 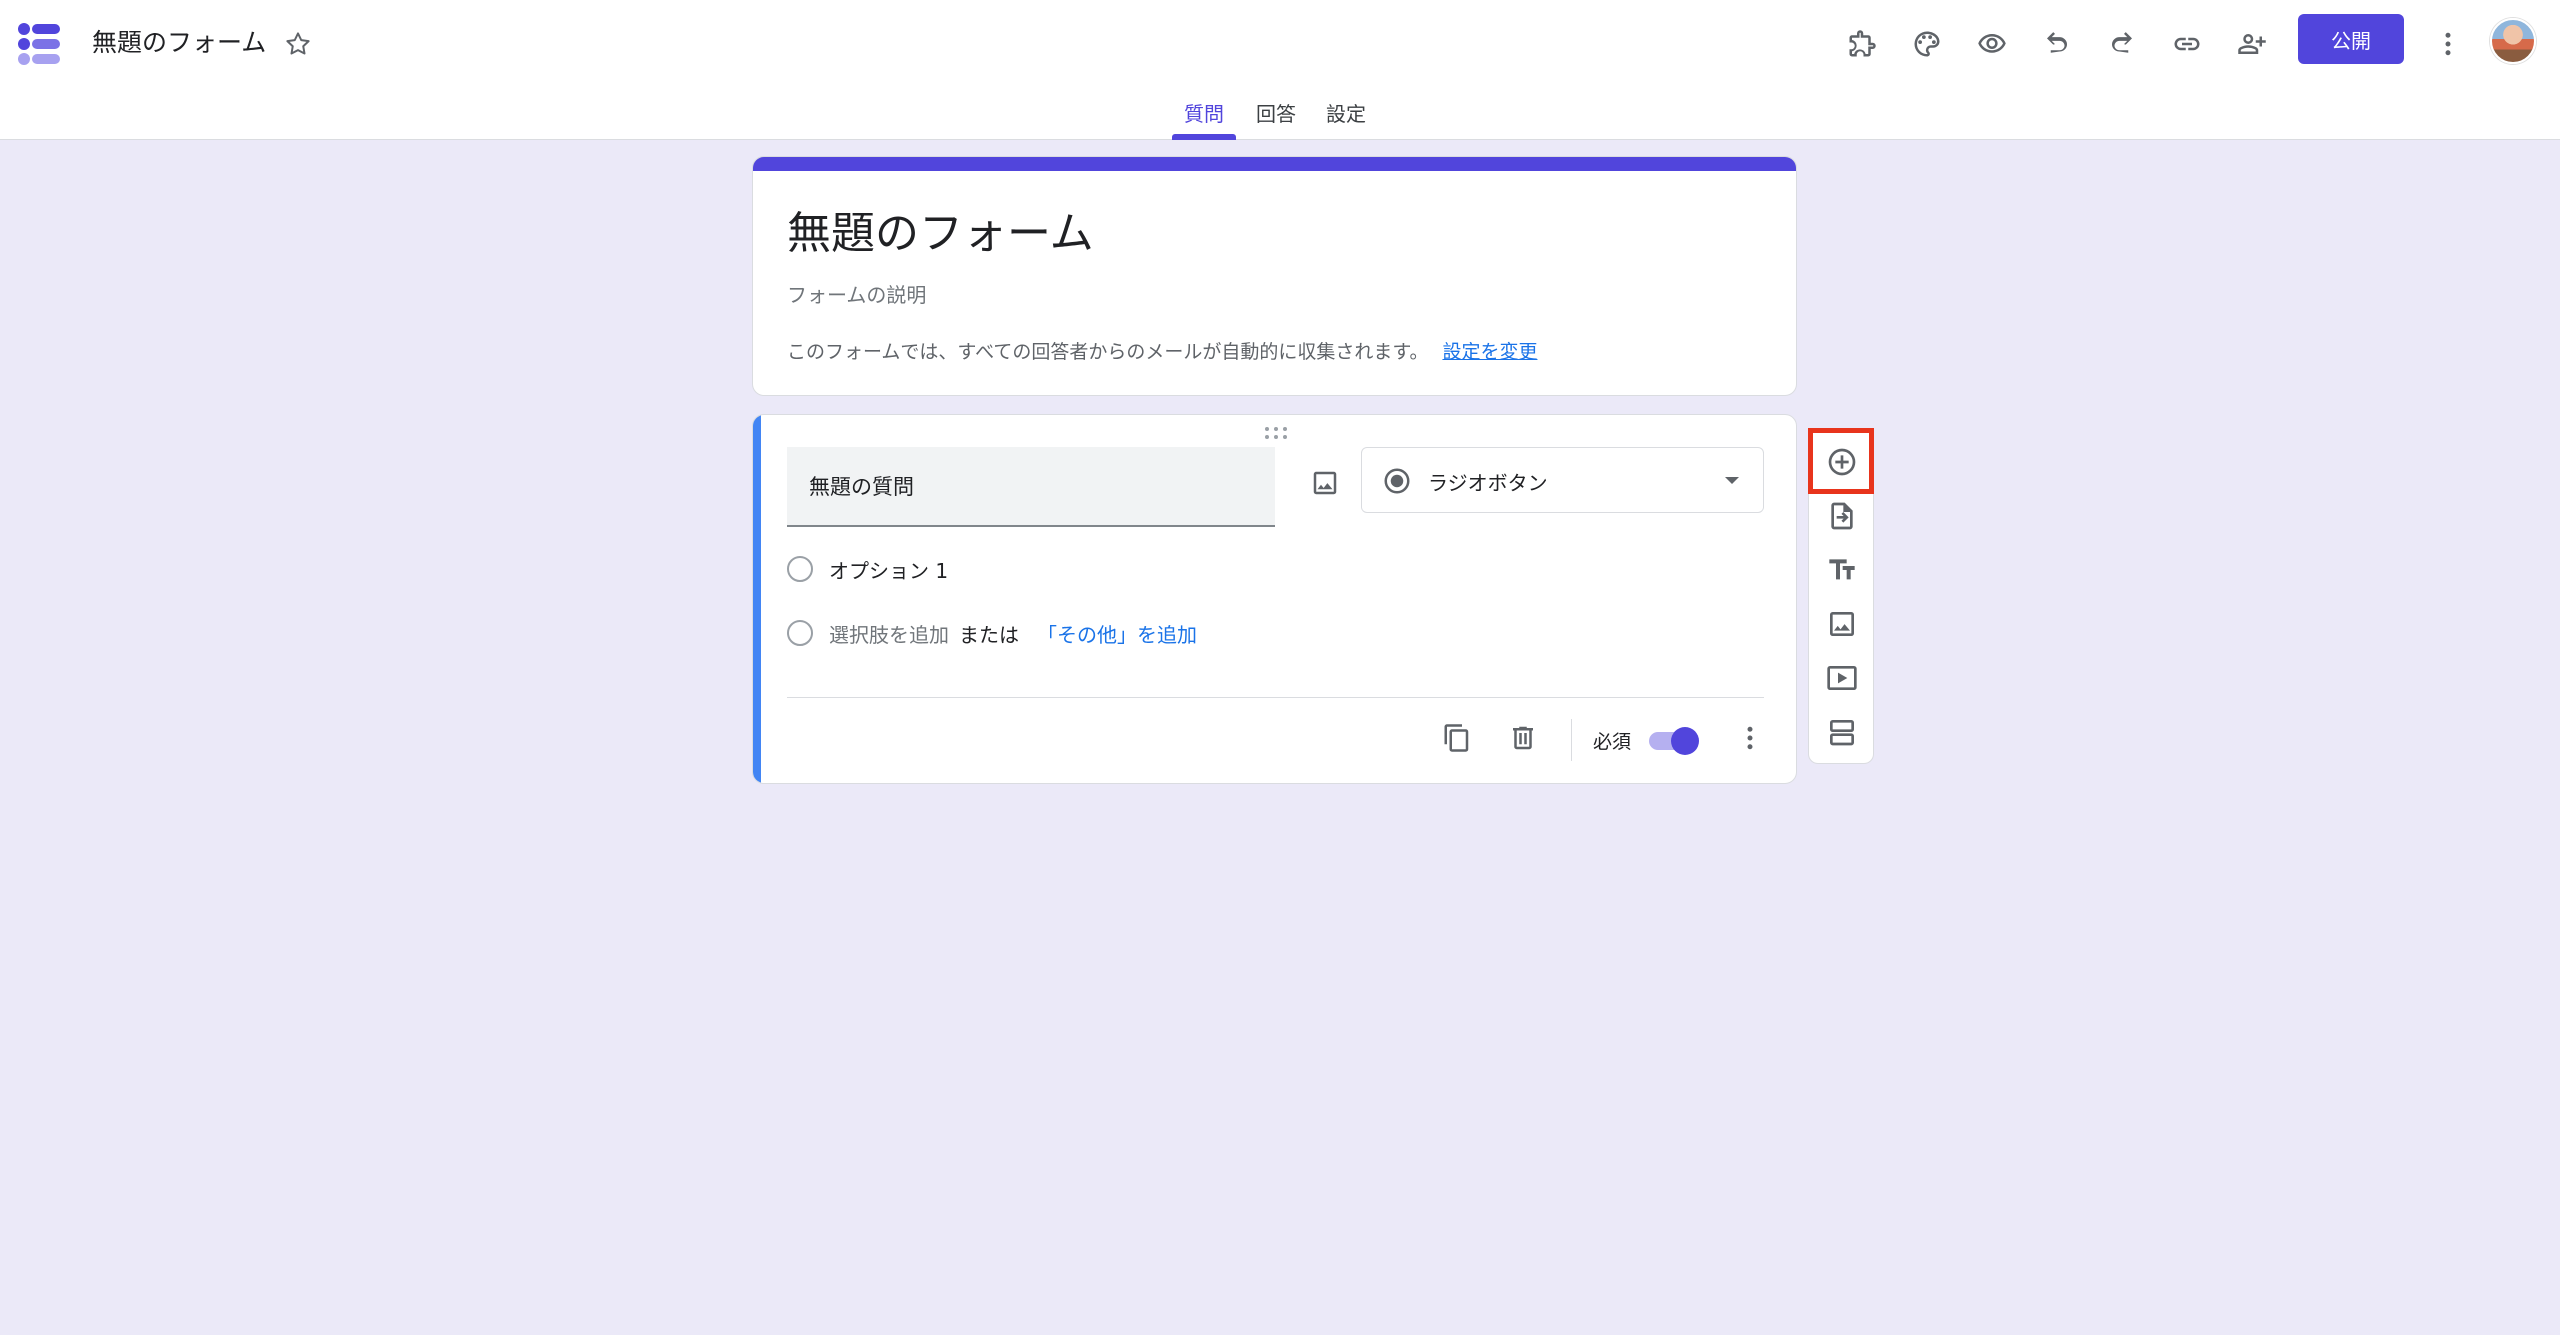 What do you see at coordinates (1842, 570) in the screenshot?
I see `add-title-icon` at bounding box center [1842, 570].